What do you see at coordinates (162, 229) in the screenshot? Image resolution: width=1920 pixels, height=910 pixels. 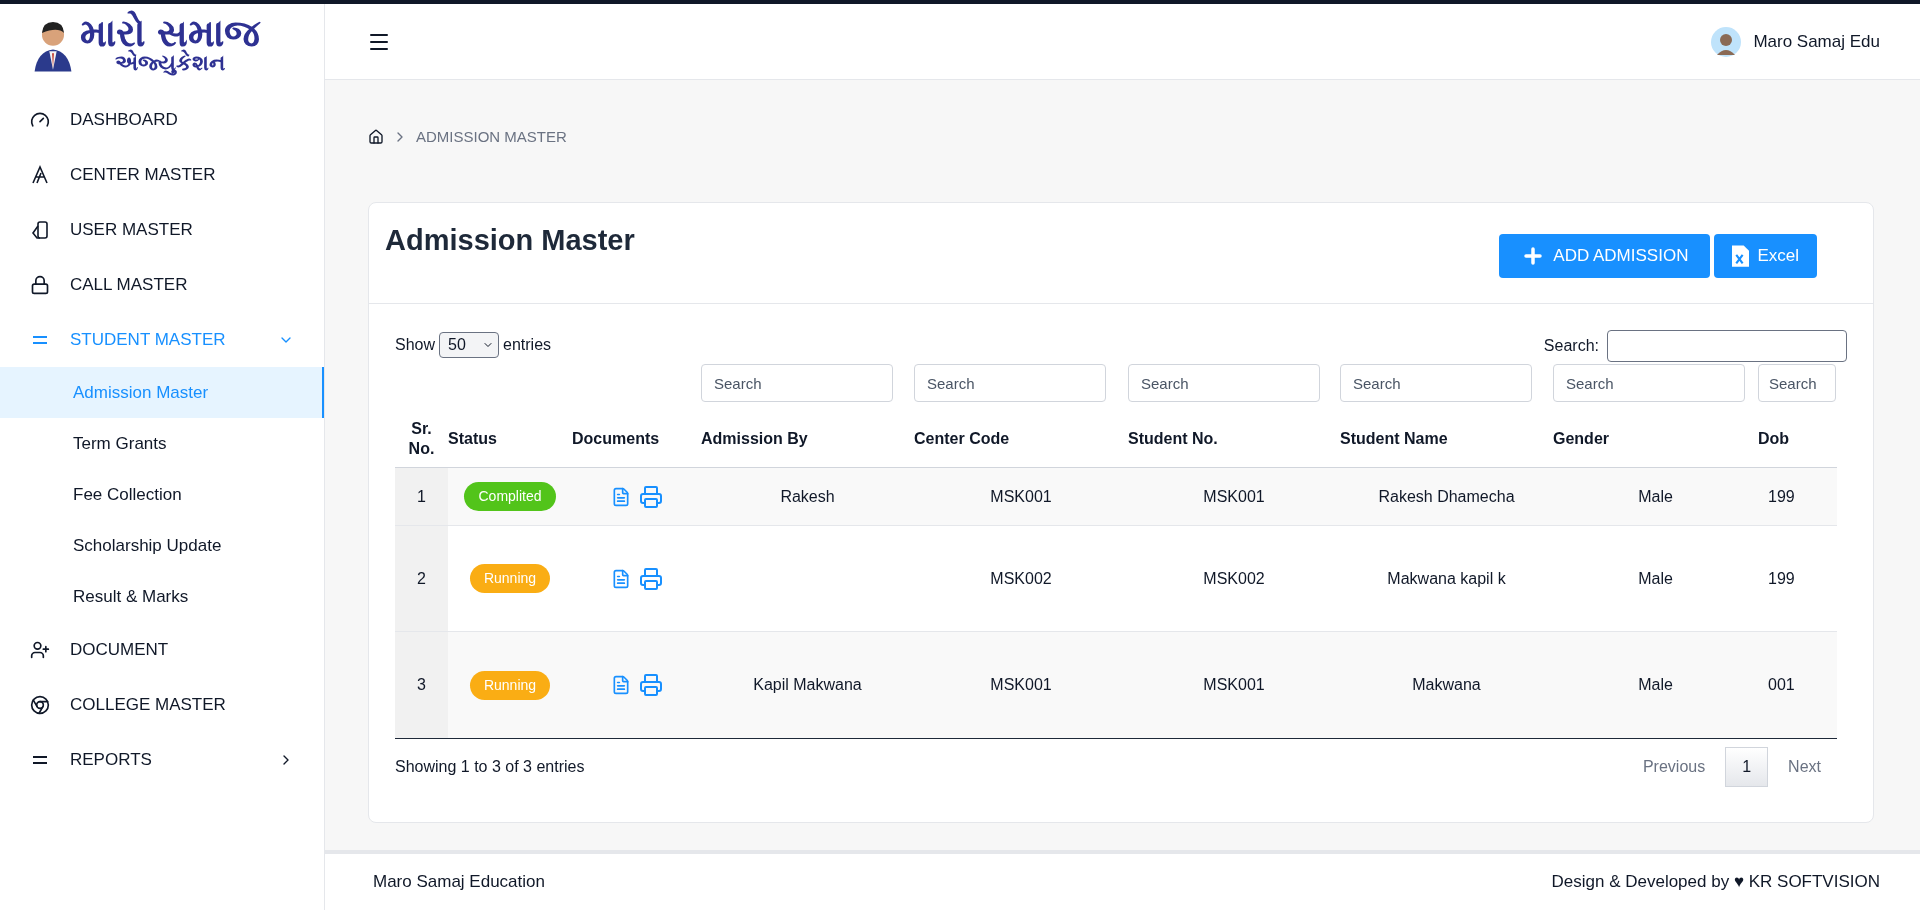 I see `sidebar-item: USER MASTER` at bounding box center [162, 229].